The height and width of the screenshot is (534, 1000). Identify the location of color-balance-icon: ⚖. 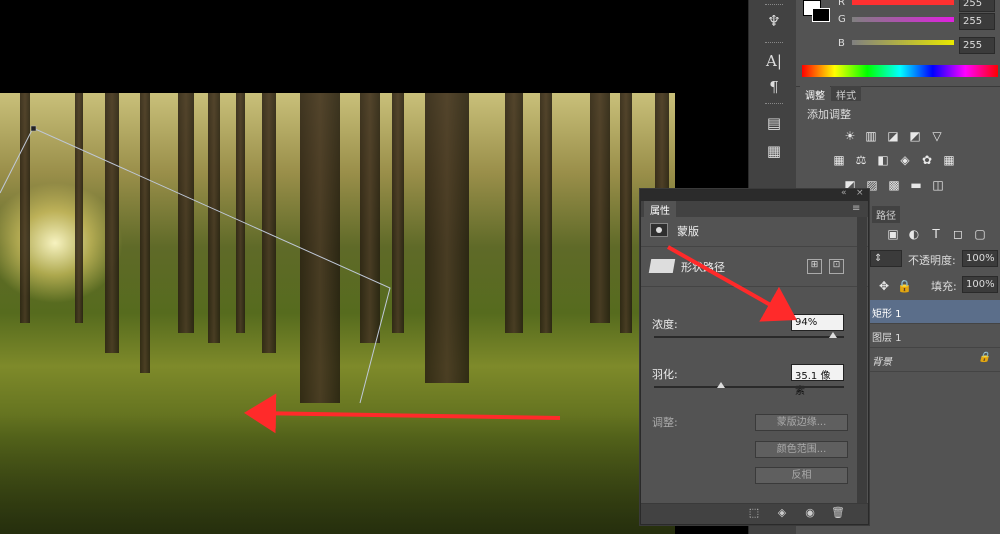
(861, 160).